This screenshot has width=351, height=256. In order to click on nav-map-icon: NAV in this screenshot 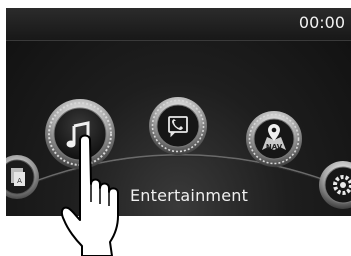, I will do `click(274, 139)`.